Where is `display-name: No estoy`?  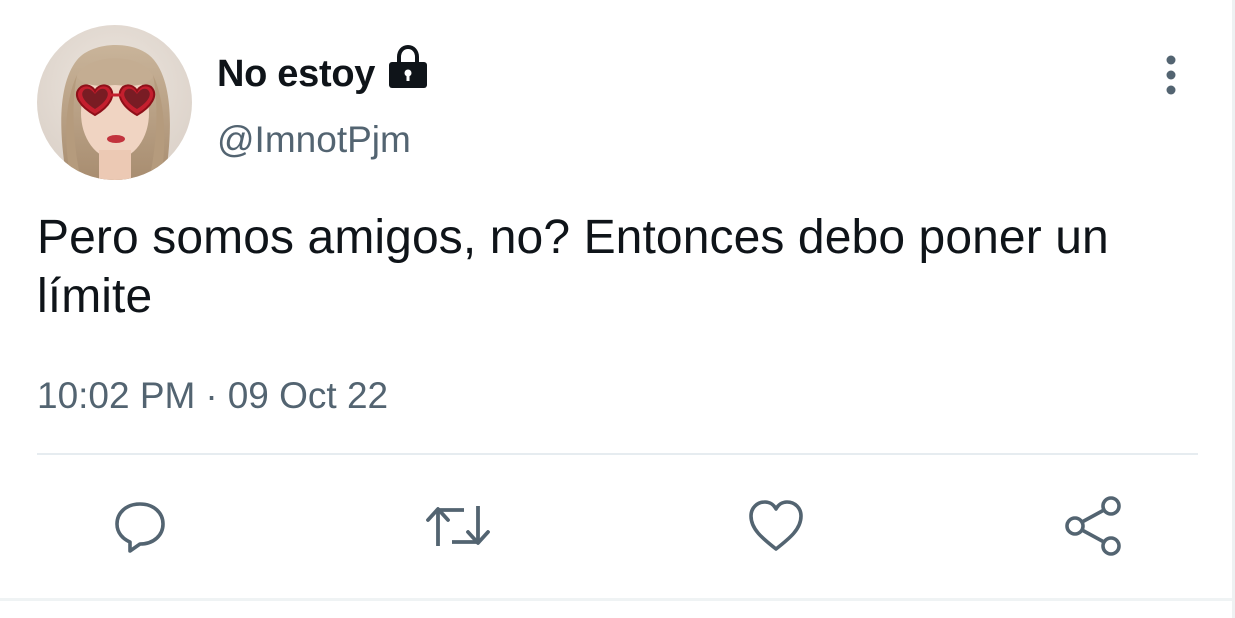
display-name: No estoy is located at coordinates (324, 72).